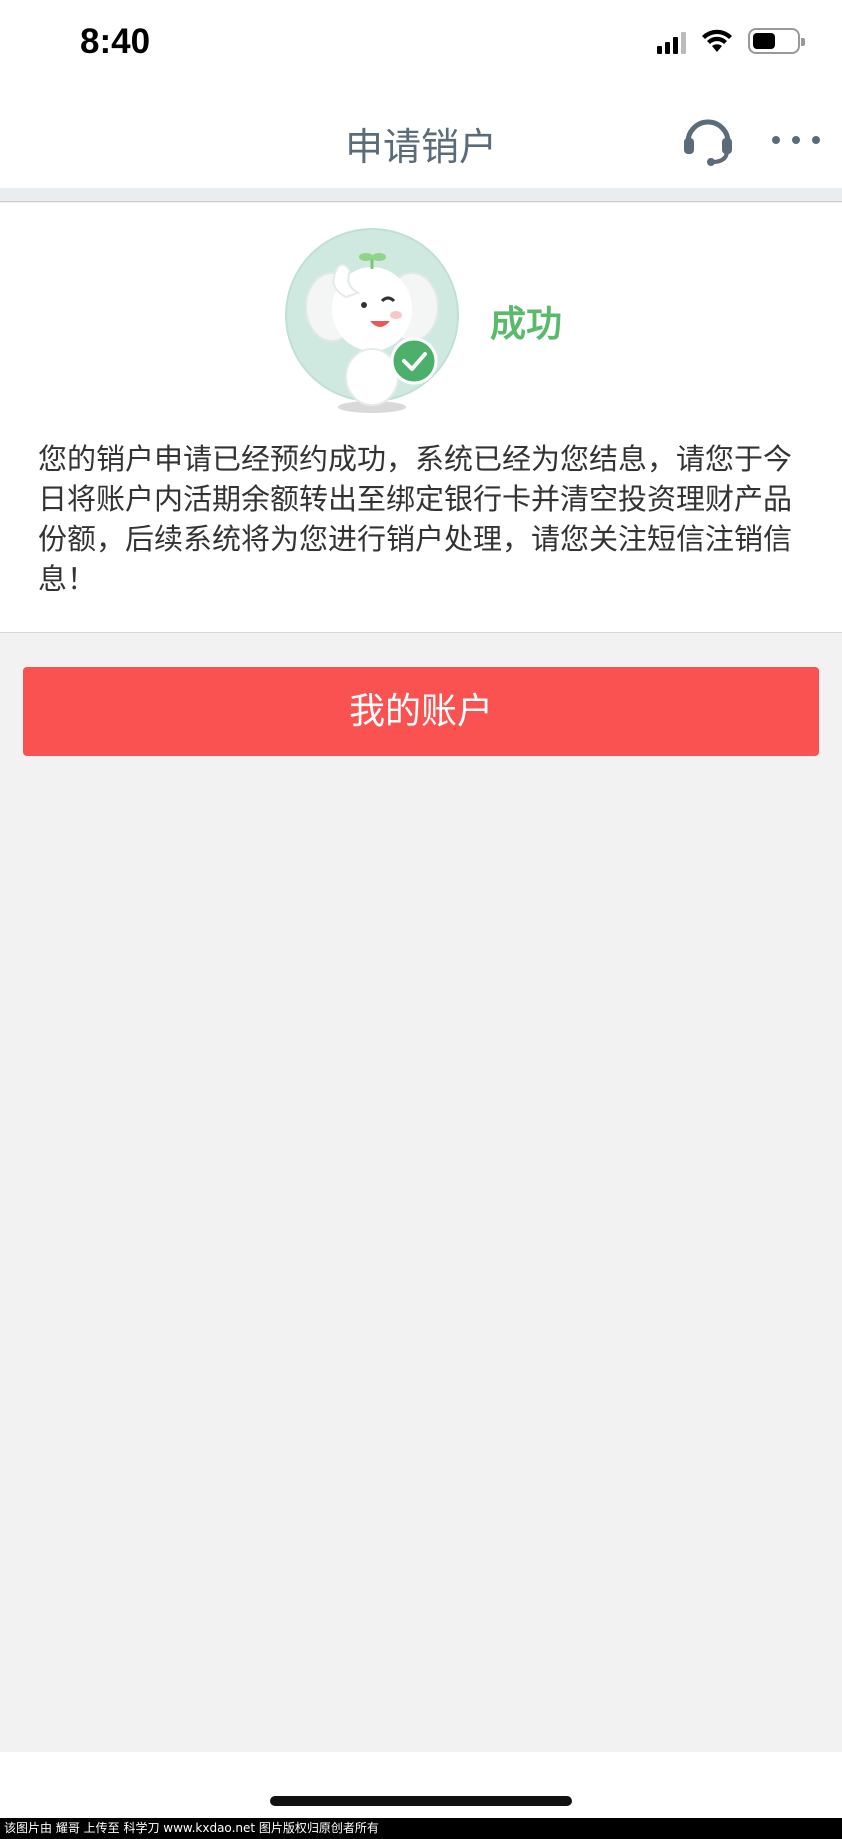 The width and height of the screenshot is (842, 1839). Describe the element at coordinates (421, 711) in the screenshot. I see `my-account-button: 我的账户` at that location.